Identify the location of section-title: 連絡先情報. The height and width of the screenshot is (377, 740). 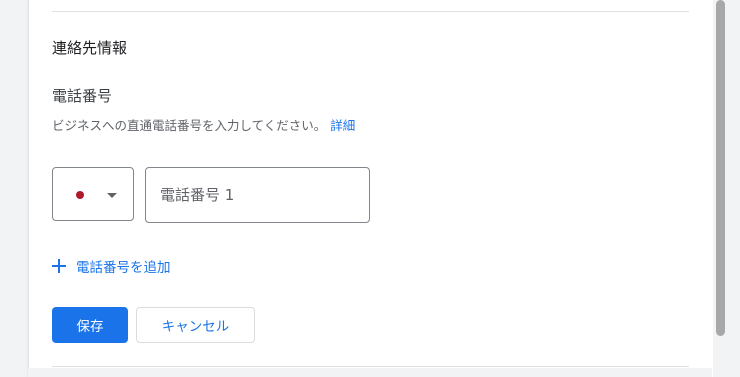
(90, 48).